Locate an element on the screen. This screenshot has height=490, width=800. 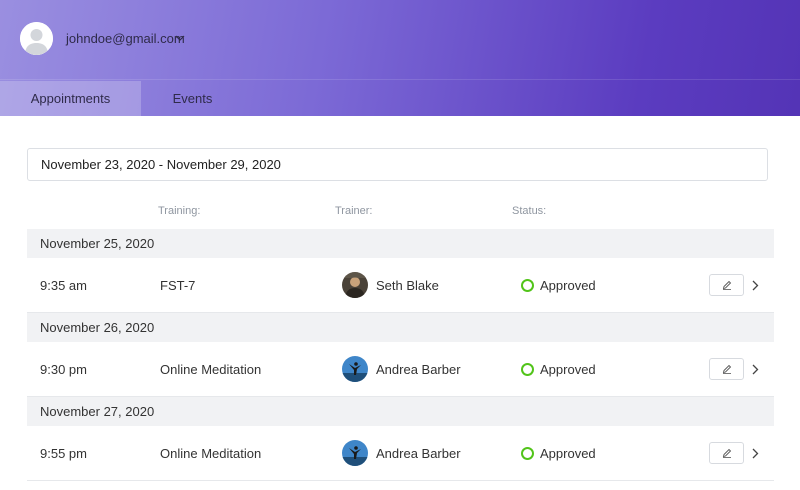
appointment-row: 9:35 am FST-7 Seth Blake Approved is located at coordinates (400, 285).